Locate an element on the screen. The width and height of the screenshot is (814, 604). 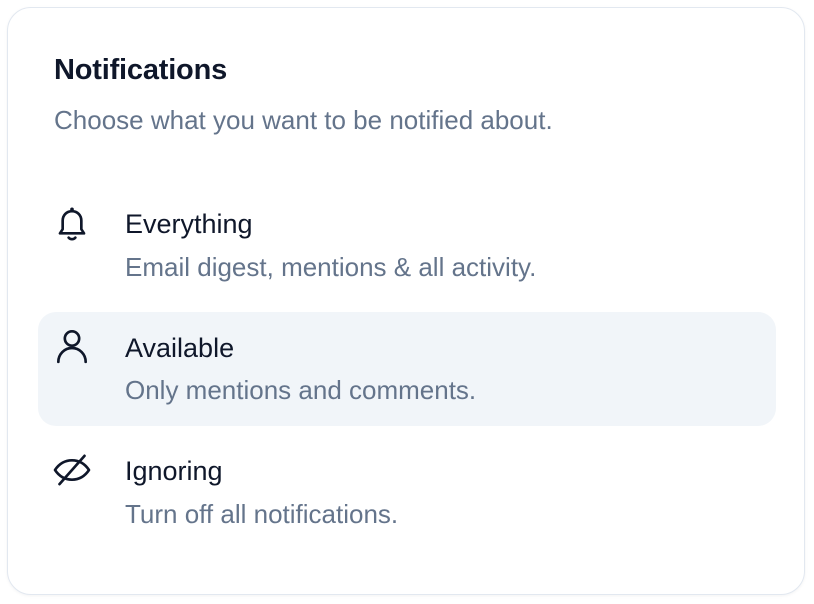
option-description: Turn off all notifications. is located at coordinates (262, 514).